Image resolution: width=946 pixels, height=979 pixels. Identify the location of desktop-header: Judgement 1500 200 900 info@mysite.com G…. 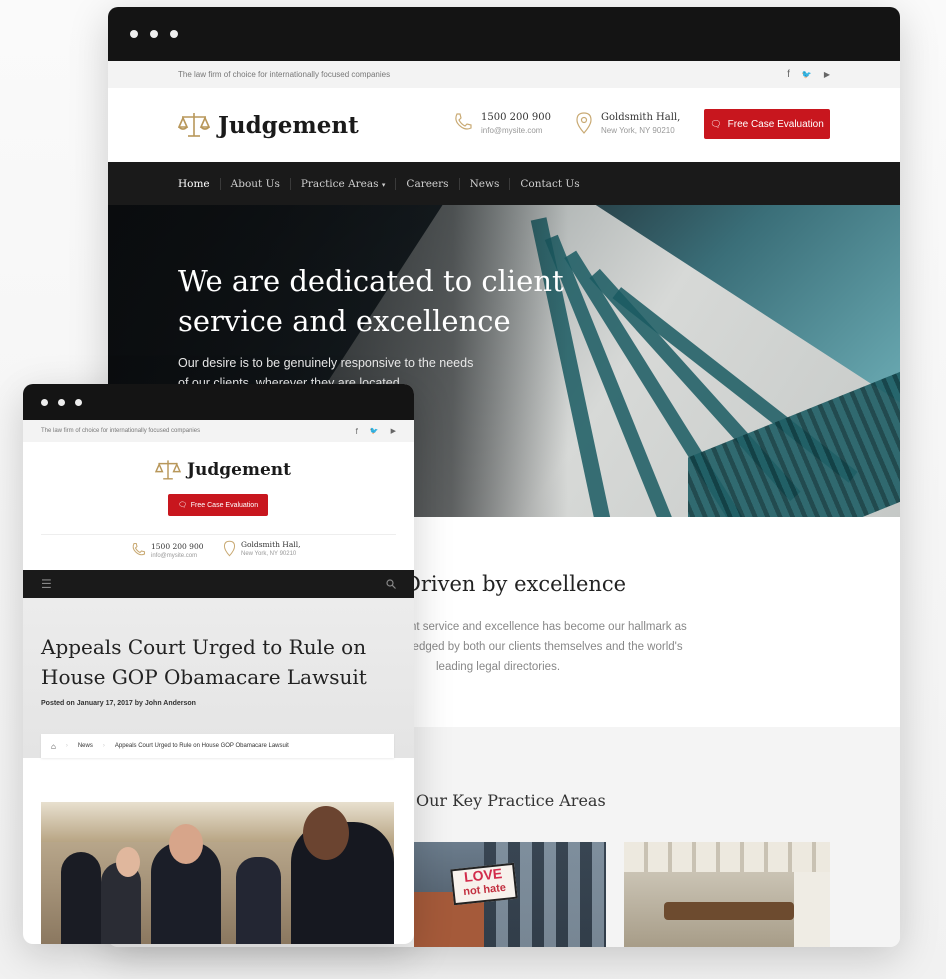
(504, 125).